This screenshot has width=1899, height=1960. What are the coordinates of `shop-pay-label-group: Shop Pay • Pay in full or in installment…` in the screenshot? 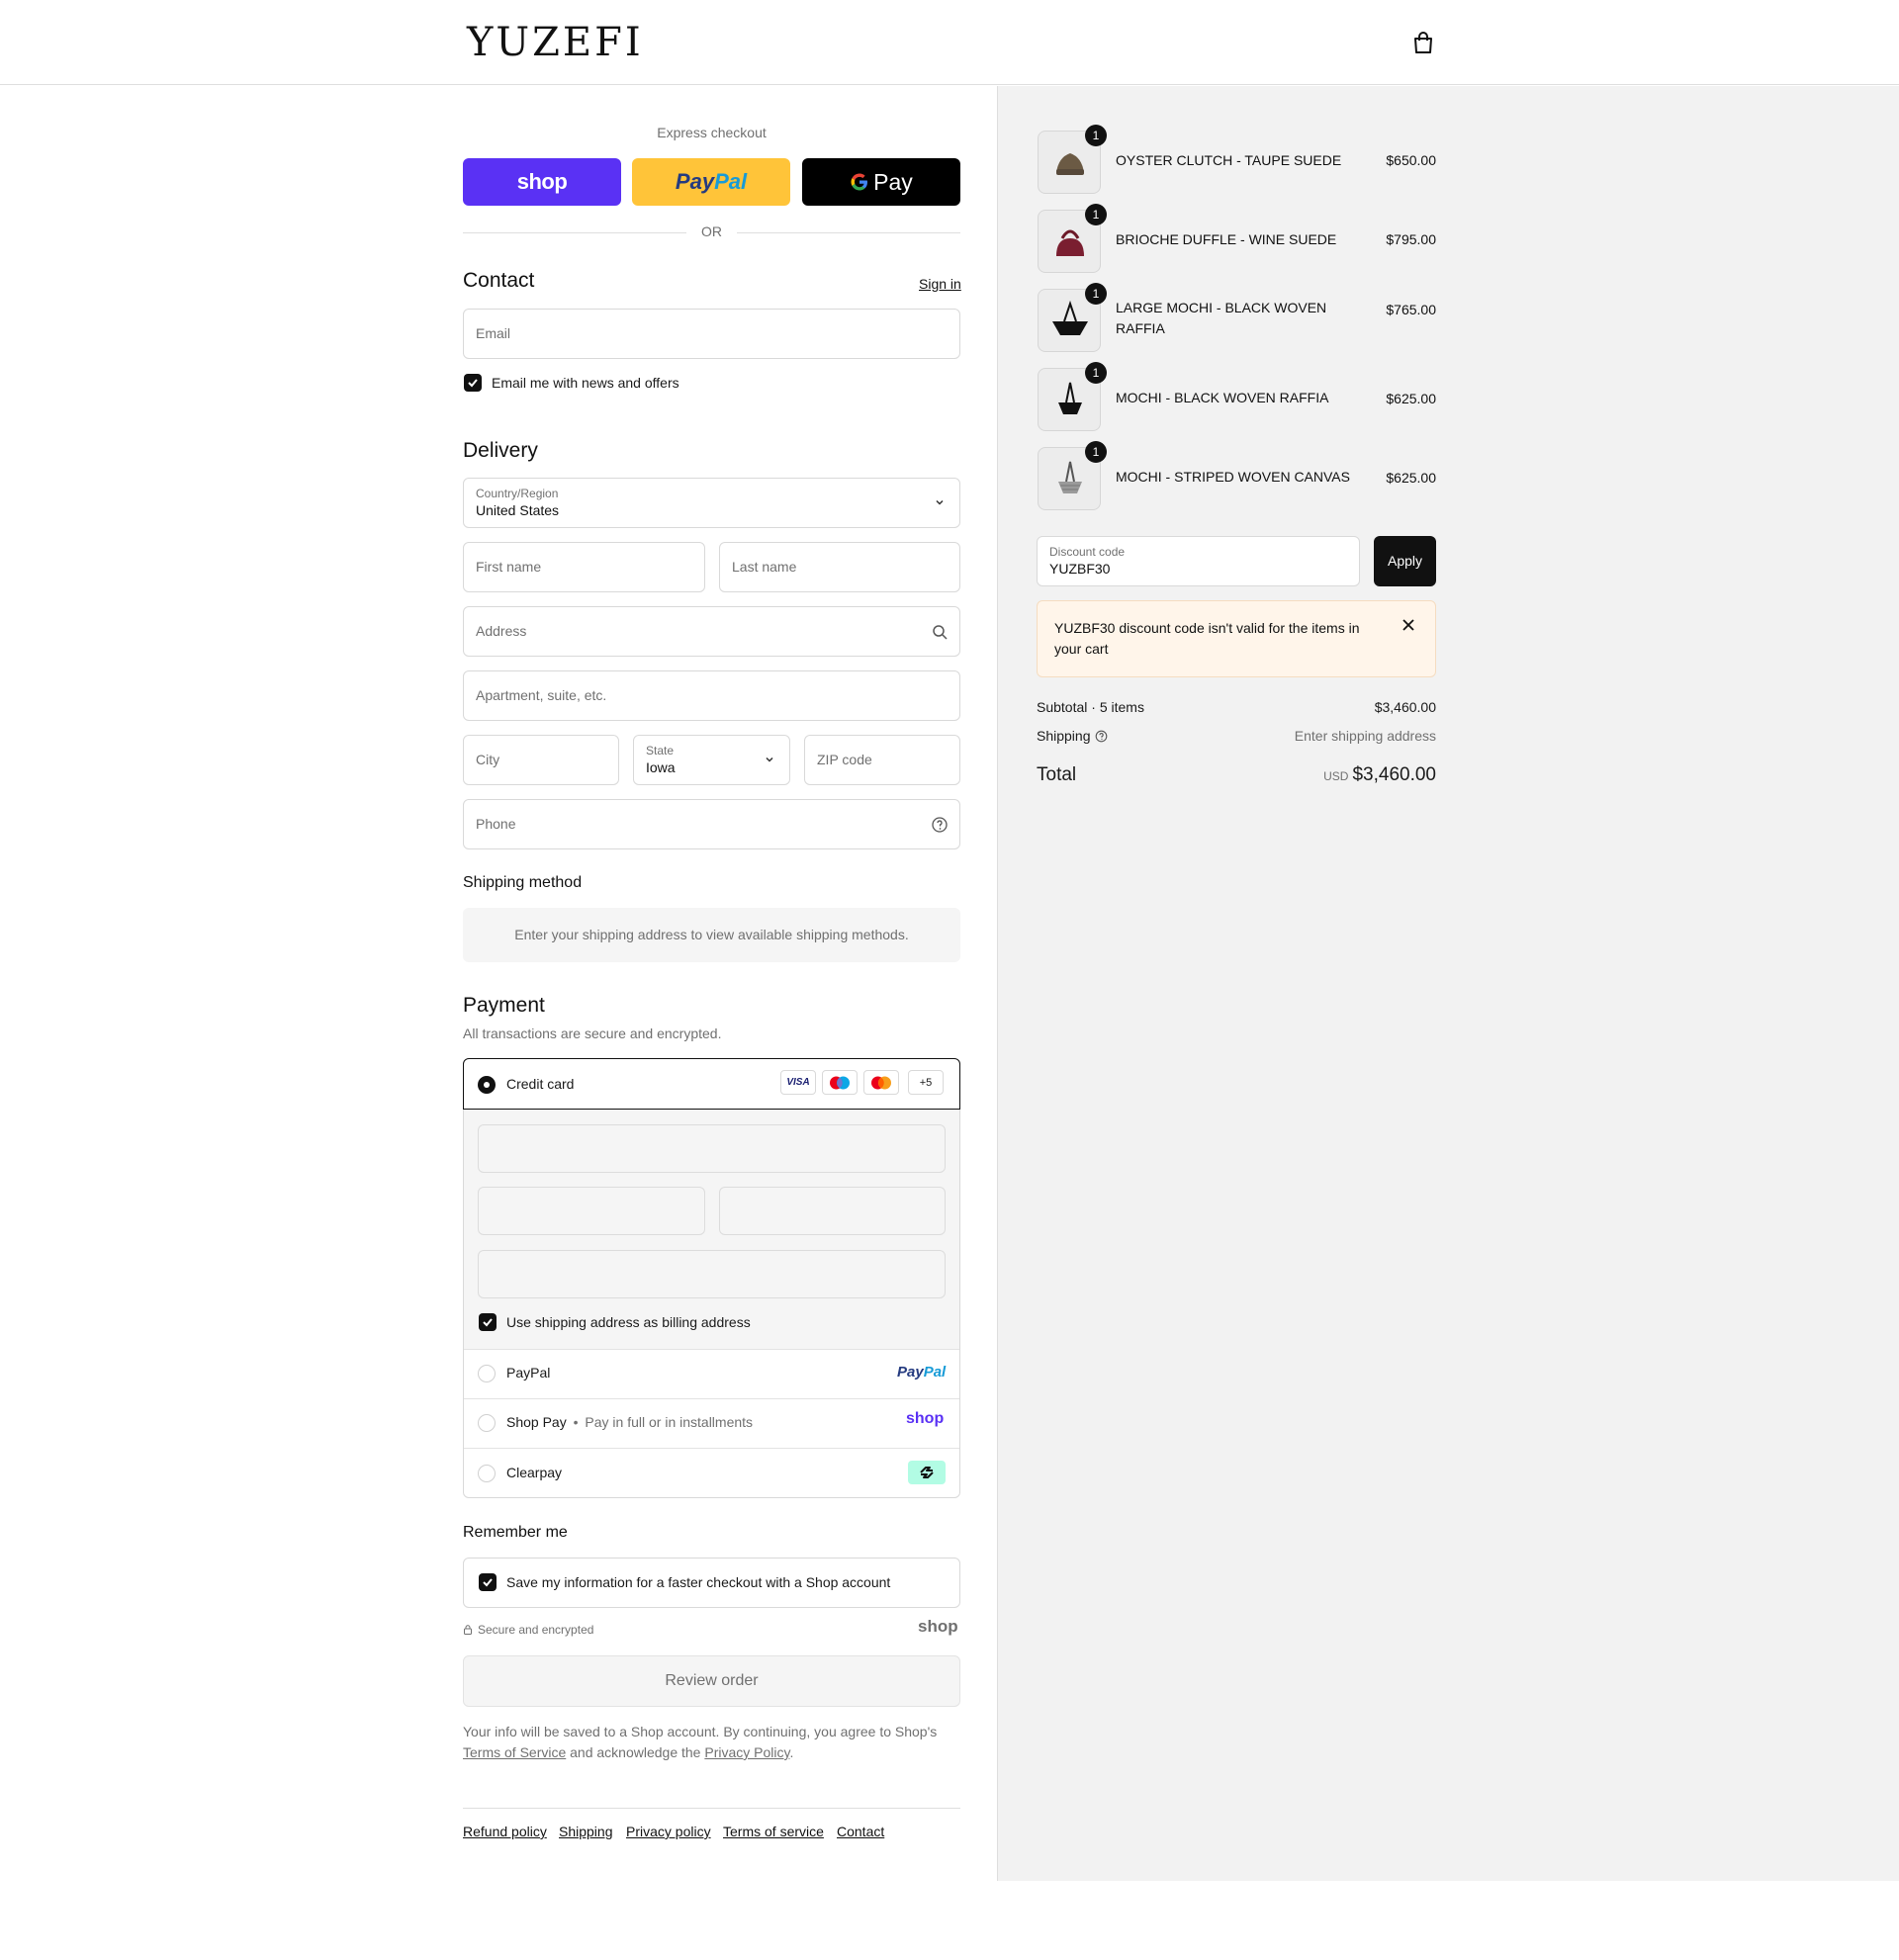 It's located at (629, 1422).